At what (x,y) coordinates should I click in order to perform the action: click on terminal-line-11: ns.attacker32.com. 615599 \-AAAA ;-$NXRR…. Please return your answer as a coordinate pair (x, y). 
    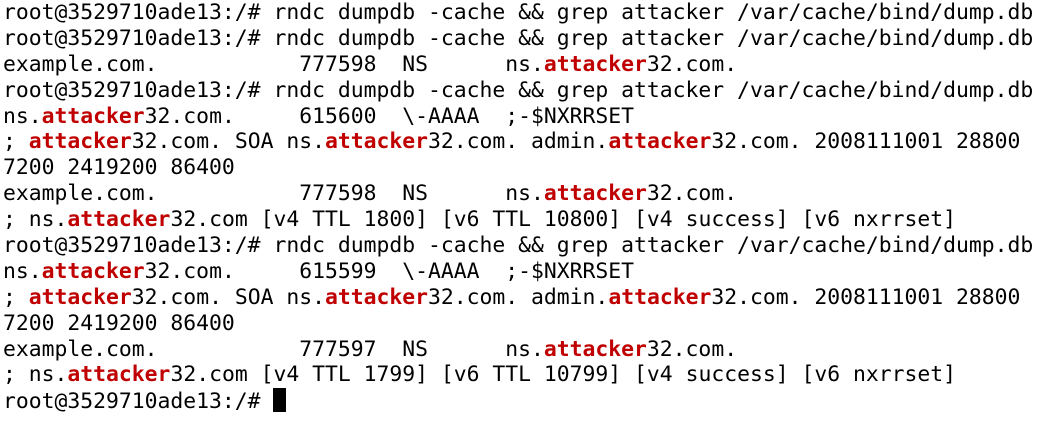
    Looking at the image, I should click on (319, 271).